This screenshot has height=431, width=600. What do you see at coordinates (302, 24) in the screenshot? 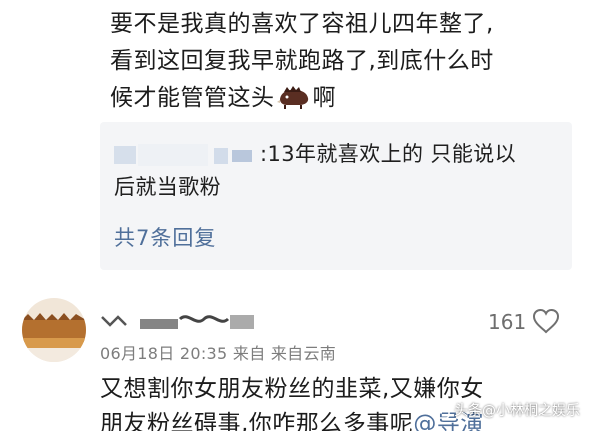
I see `comment-line-1: 要不是我真的喜欢了容祖儿四年整了,` at bounding box center [302, 24].